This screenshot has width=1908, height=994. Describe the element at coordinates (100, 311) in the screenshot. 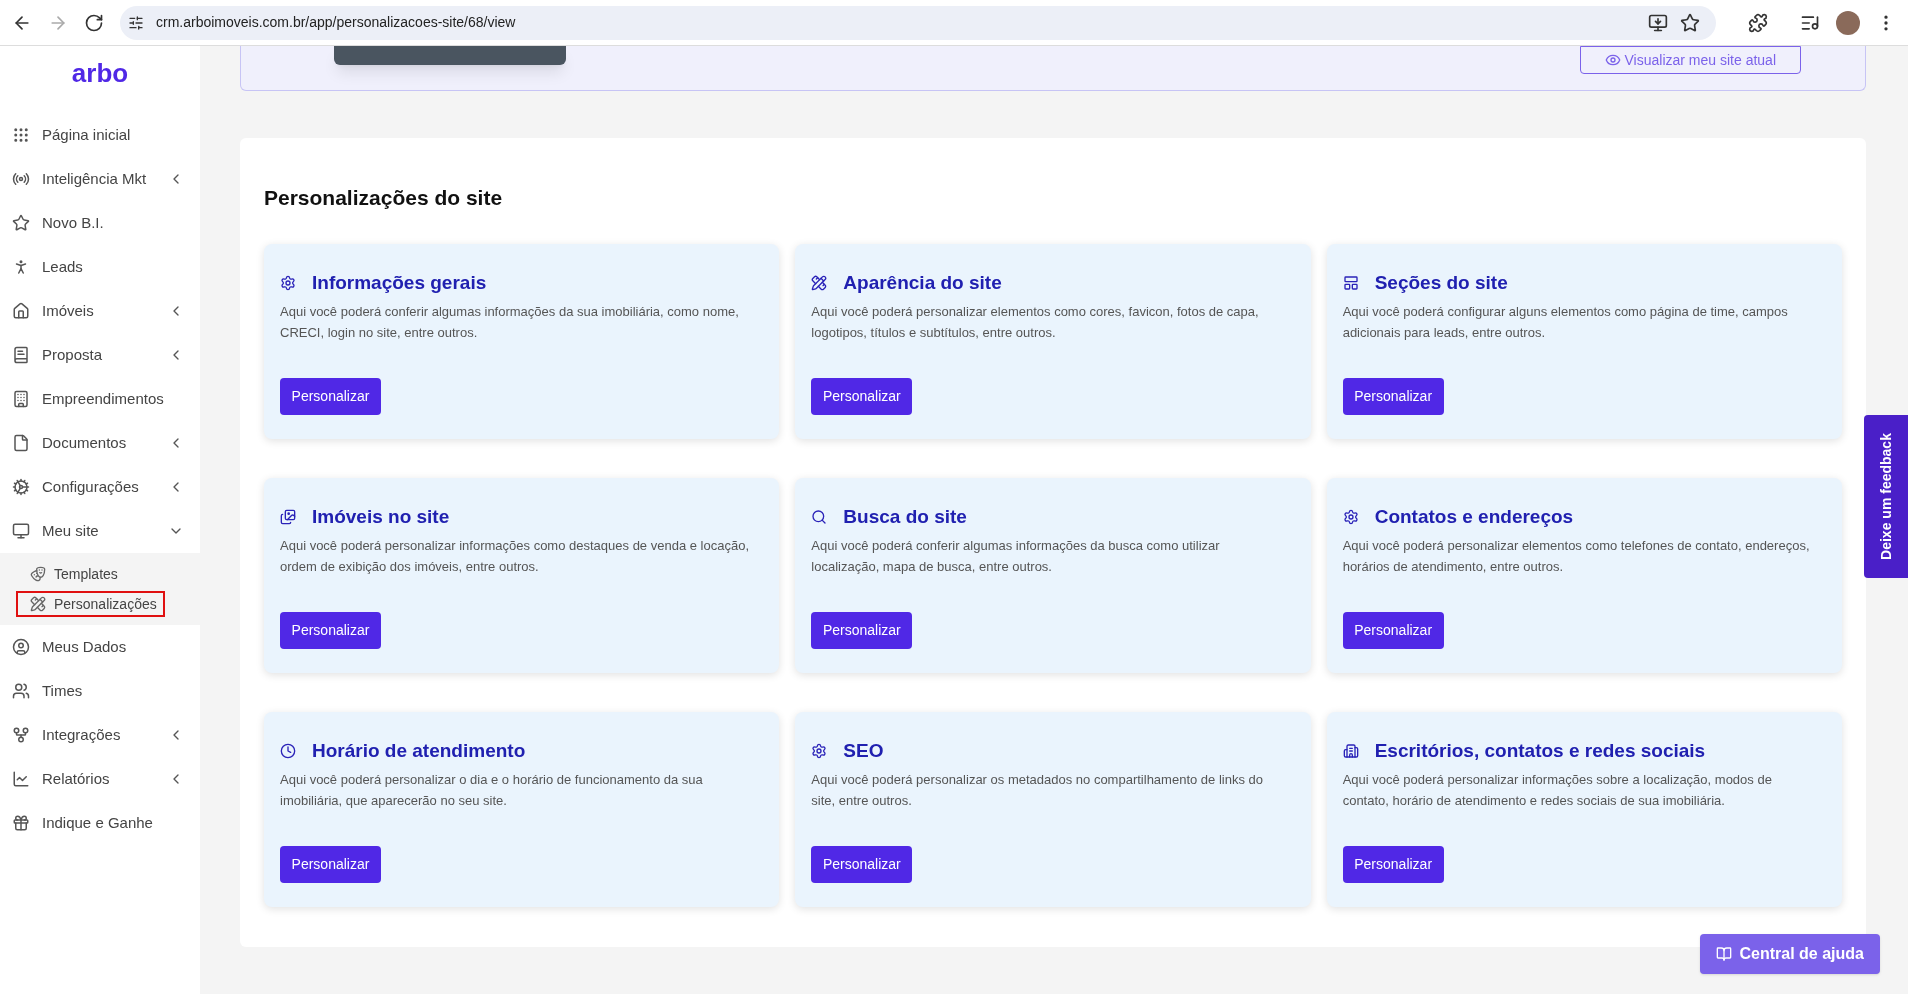

I see `sidebar-item: Imóveis` at that location.